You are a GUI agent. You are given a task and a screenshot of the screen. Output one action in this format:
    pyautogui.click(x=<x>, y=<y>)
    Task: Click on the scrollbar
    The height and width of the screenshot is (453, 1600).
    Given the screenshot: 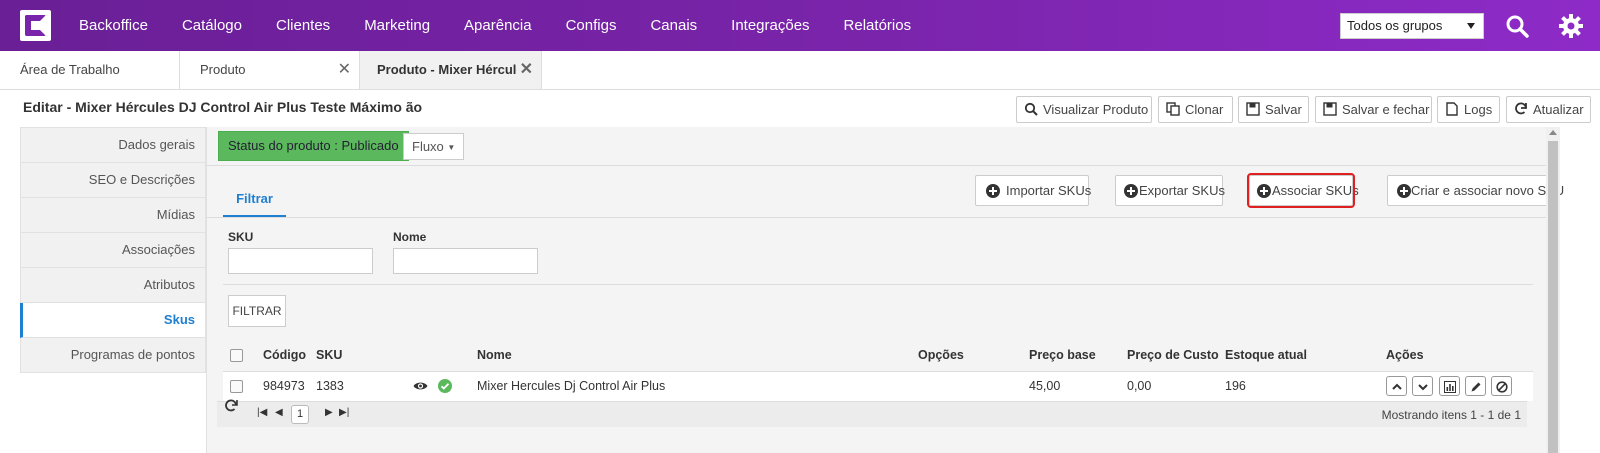 What is the action you would take?
    pyautogui.click(x=1553, y=290)
    